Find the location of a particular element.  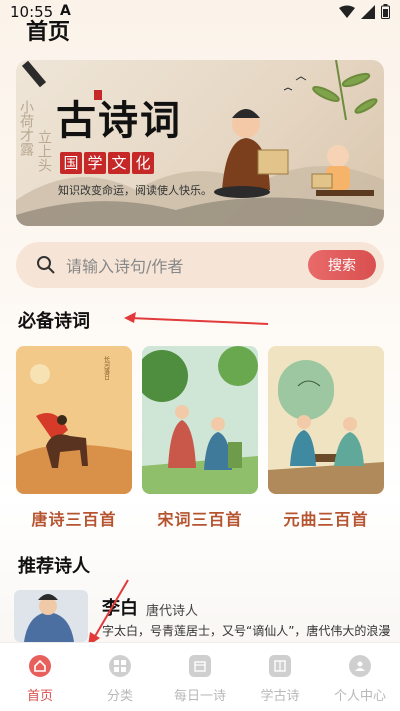

svg-text: 立上头 is located at coordinates (44, 151).